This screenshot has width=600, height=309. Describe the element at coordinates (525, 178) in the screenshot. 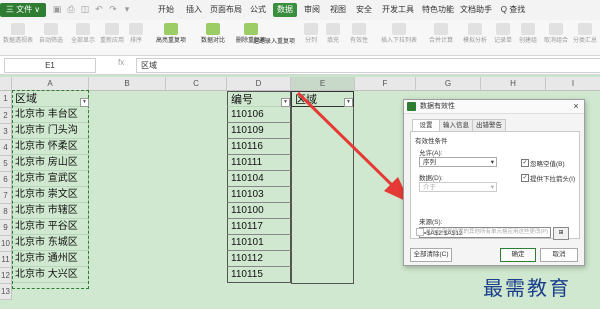

I see `dropdown-checkbox: ✓` at that location.